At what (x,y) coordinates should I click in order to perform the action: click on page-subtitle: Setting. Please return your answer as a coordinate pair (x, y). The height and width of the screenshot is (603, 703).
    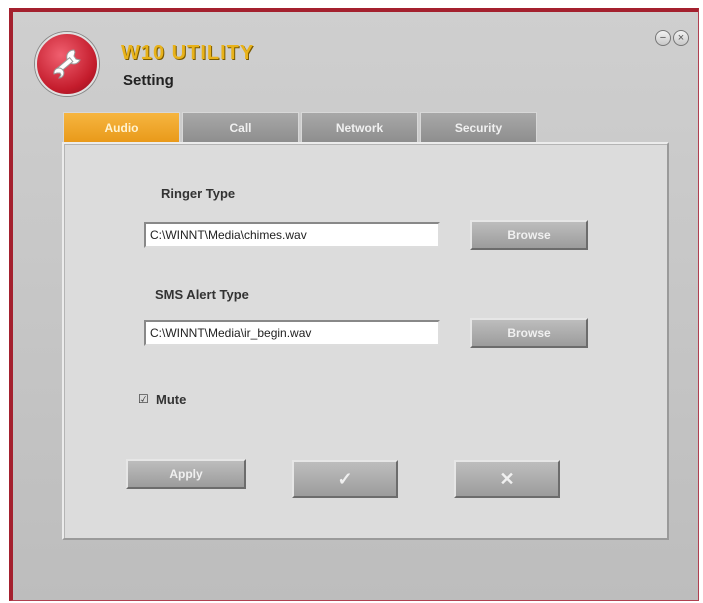
    Looking at the image, I should click on (148, 80).